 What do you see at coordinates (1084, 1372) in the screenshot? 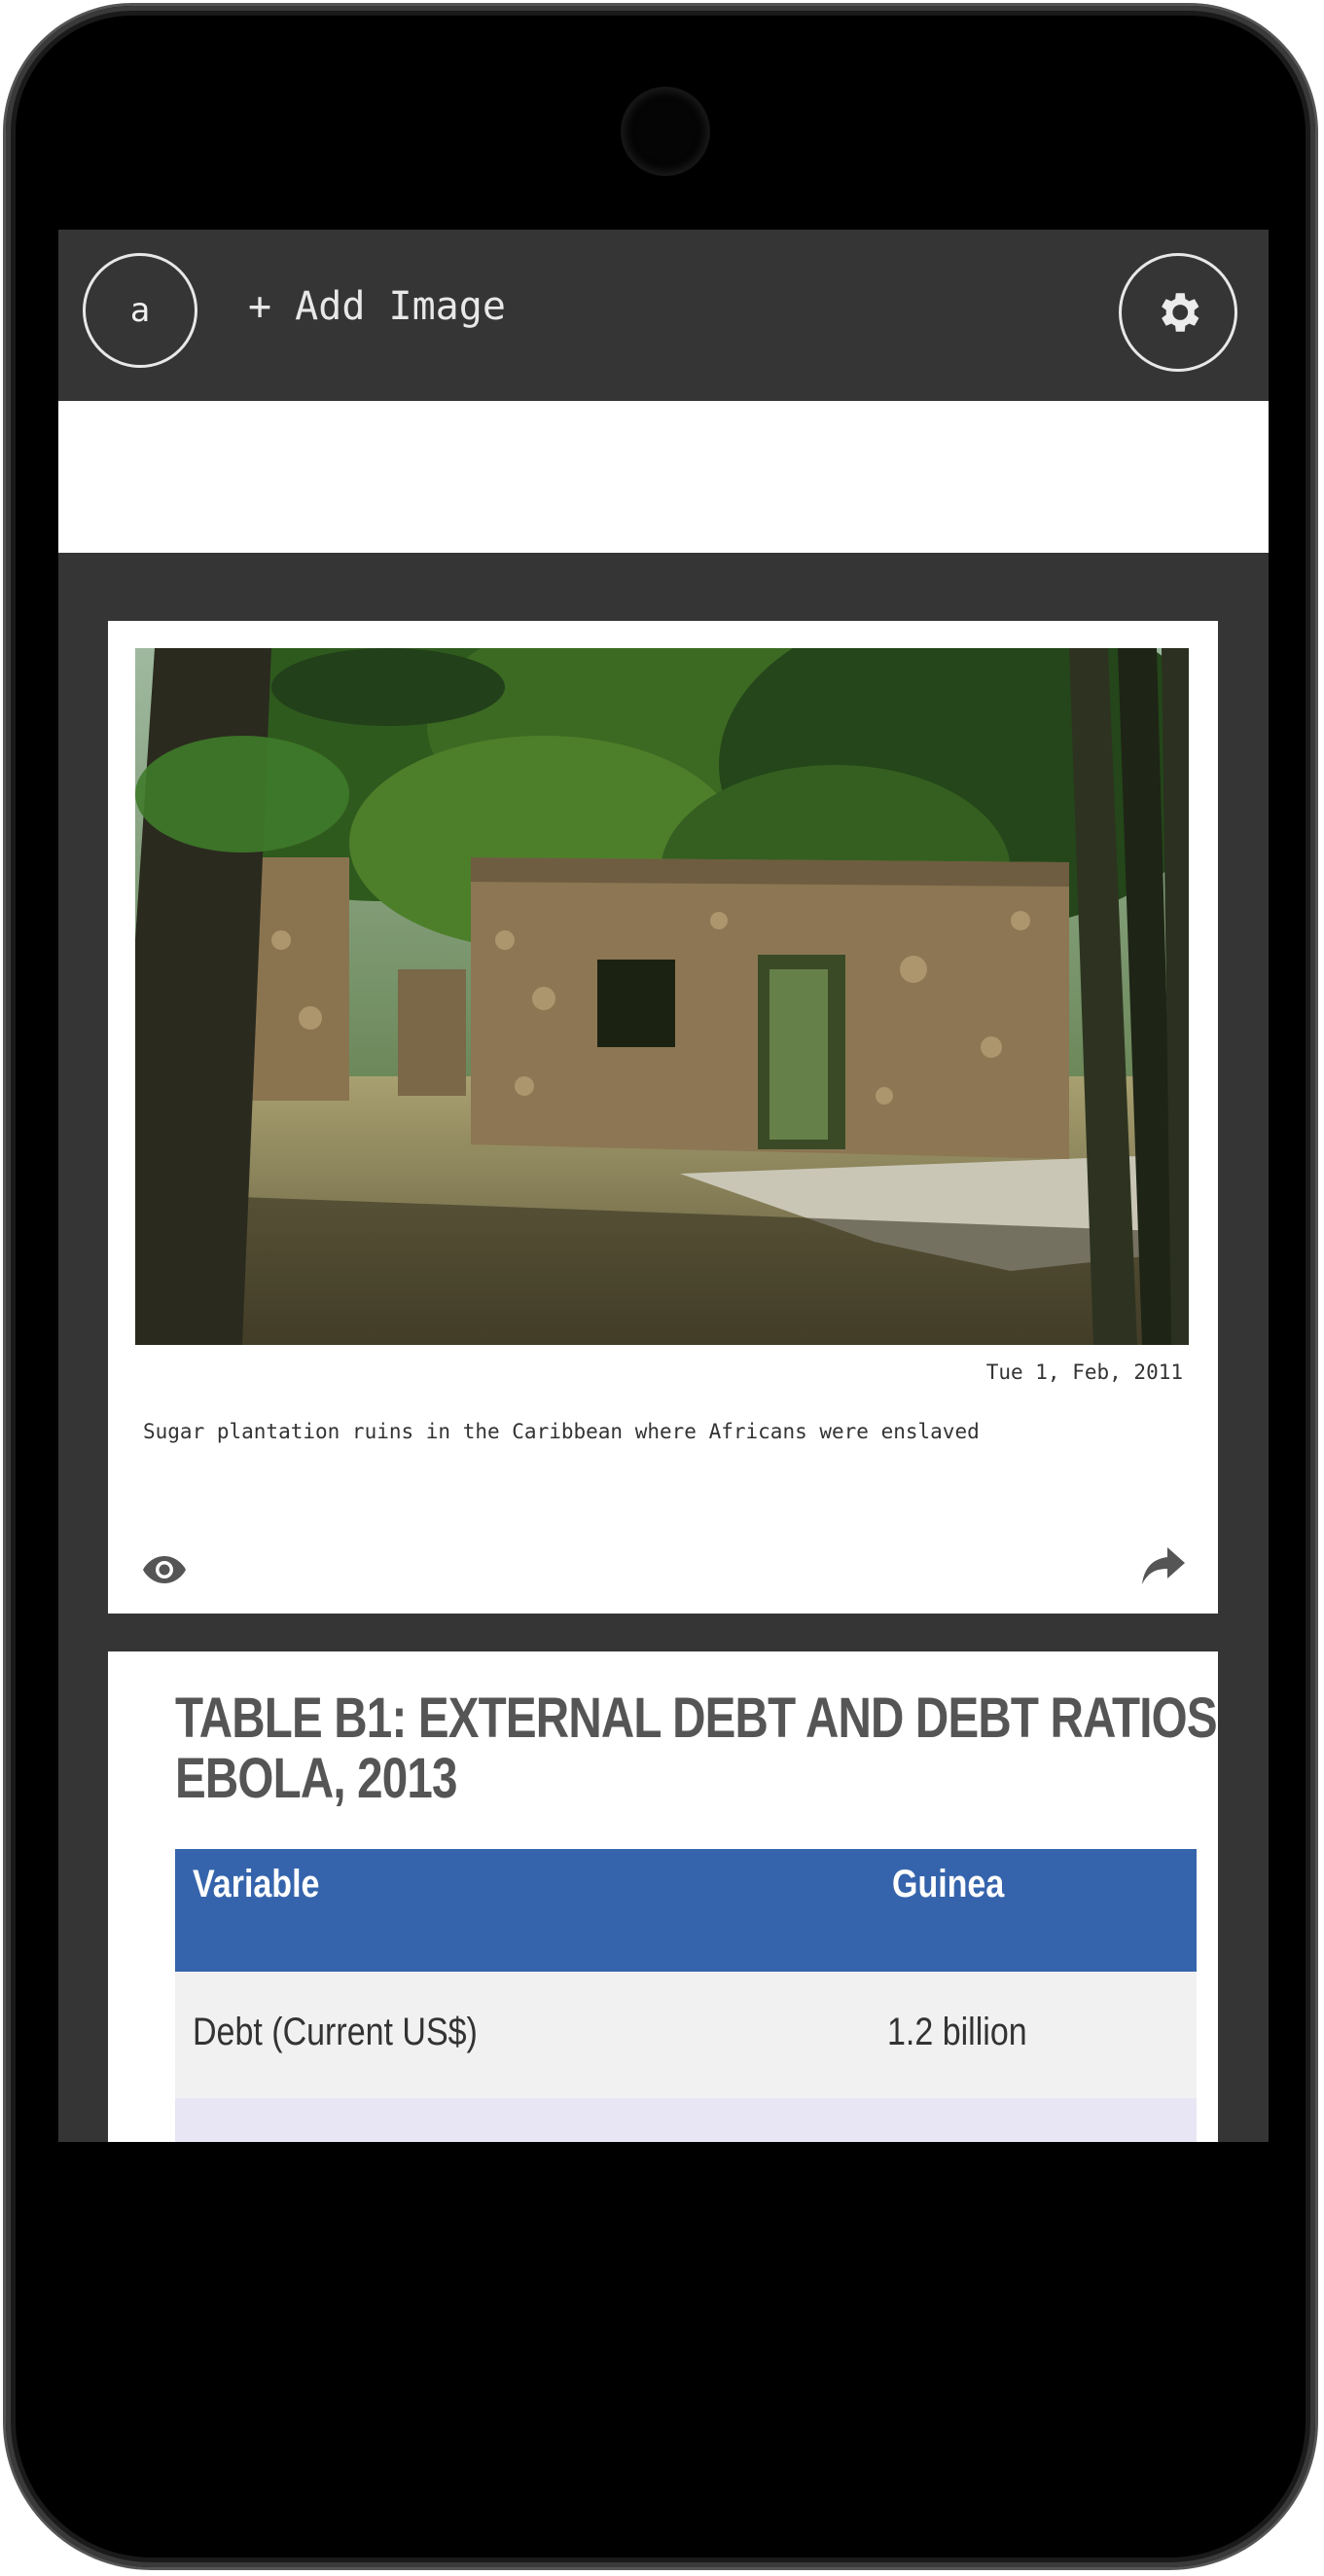
I see `post-date: Tue 1, Feb, 2011` at bounding box center [1084, 1372].